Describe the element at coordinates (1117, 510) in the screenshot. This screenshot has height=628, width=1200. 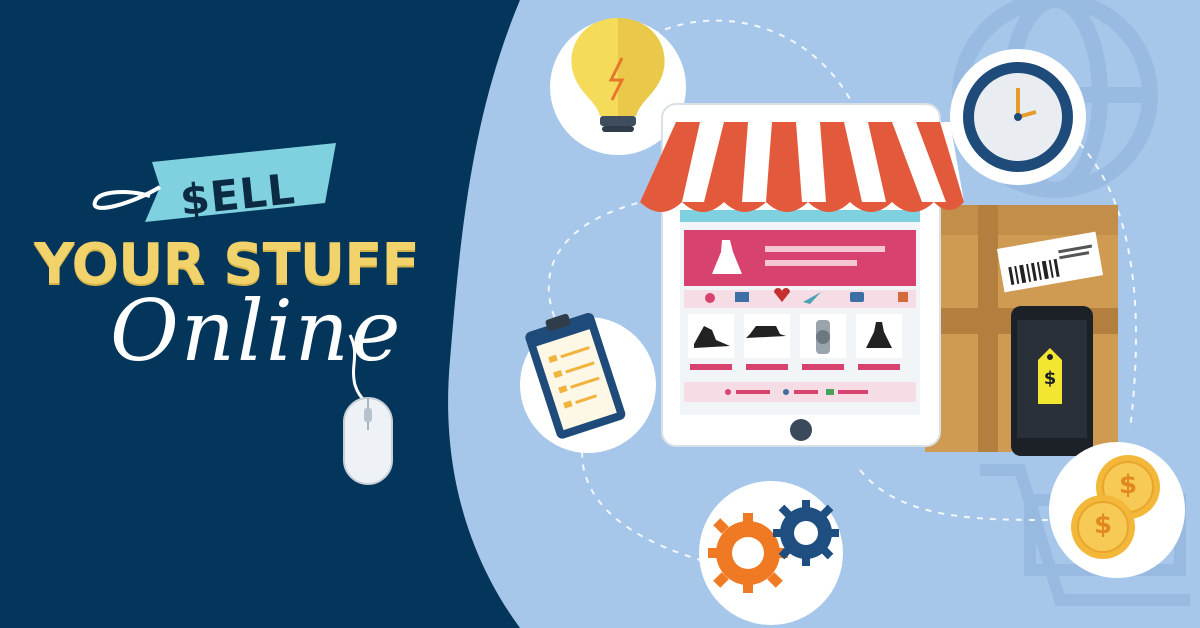
I see `coins-icon` at that location.